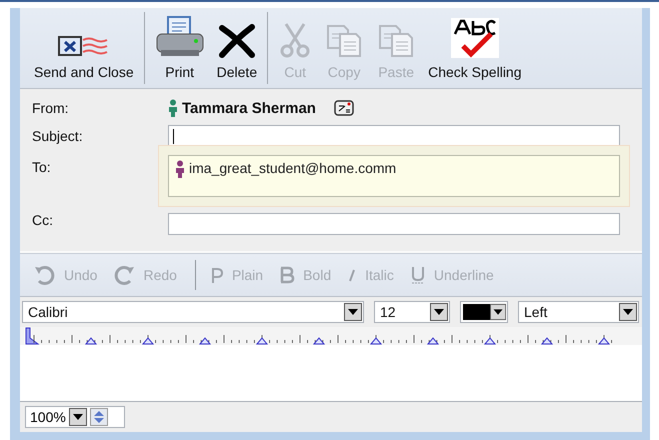  What do you see at coordinates (51, 108) in the screenshot?
I see `from-label: From:` at bounding box center [51, 108].